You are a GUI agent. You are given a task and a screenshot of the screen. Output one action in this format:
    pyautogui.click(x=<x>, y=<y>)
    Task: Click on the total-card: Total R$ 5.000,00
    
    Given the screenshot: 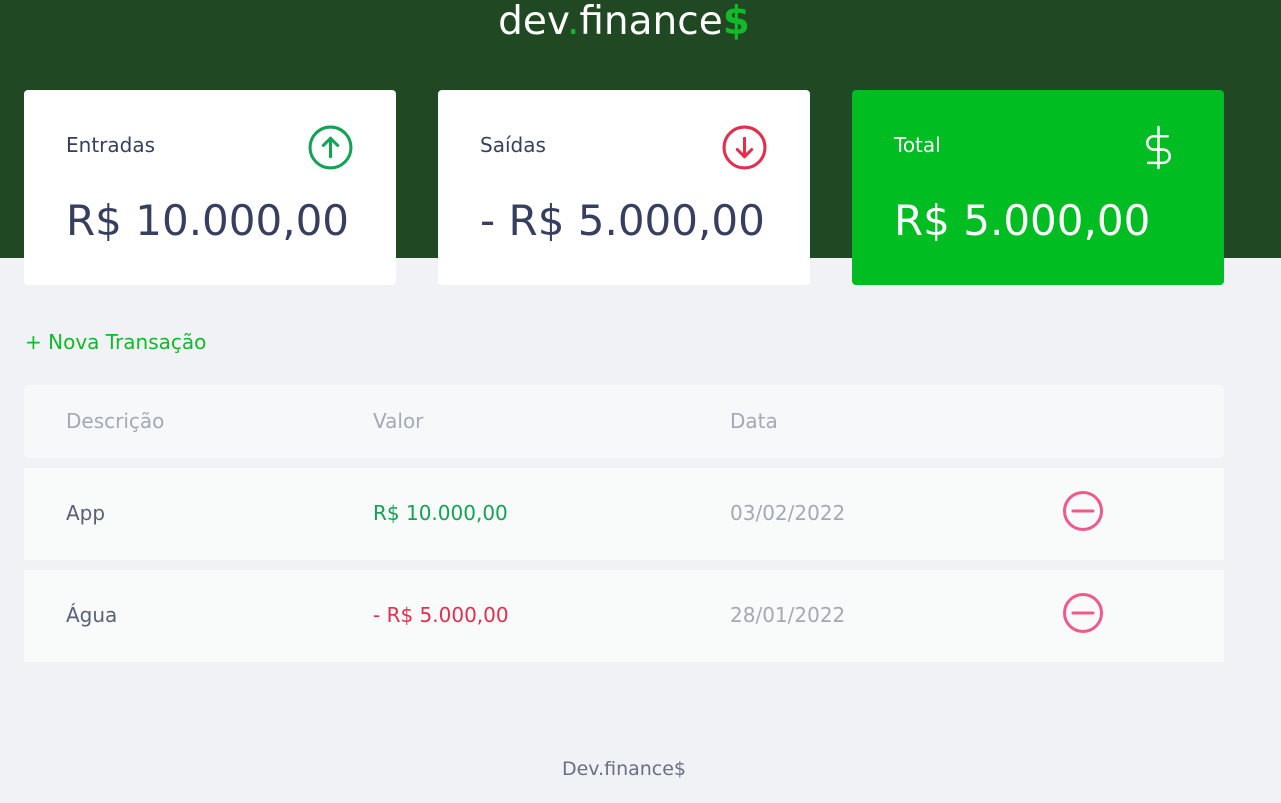 What is the action you would take?
    pyautogui.click(x=1038, y=187)
    